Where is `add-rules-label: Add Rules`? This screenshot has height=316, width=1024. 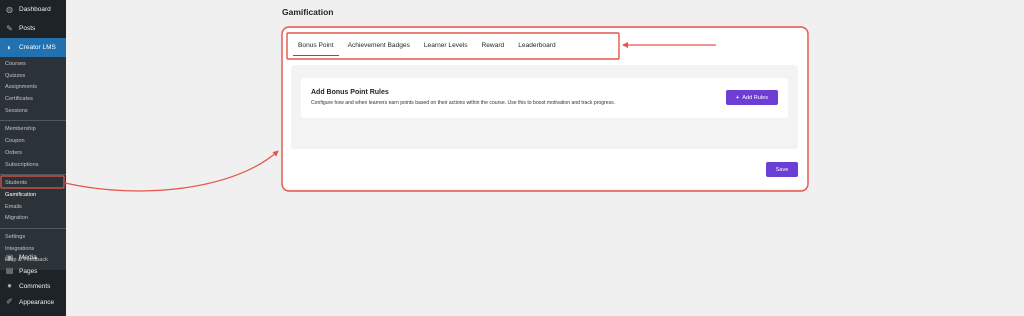
add-rules-label: Add Rules is located at coordinates (755, 97).